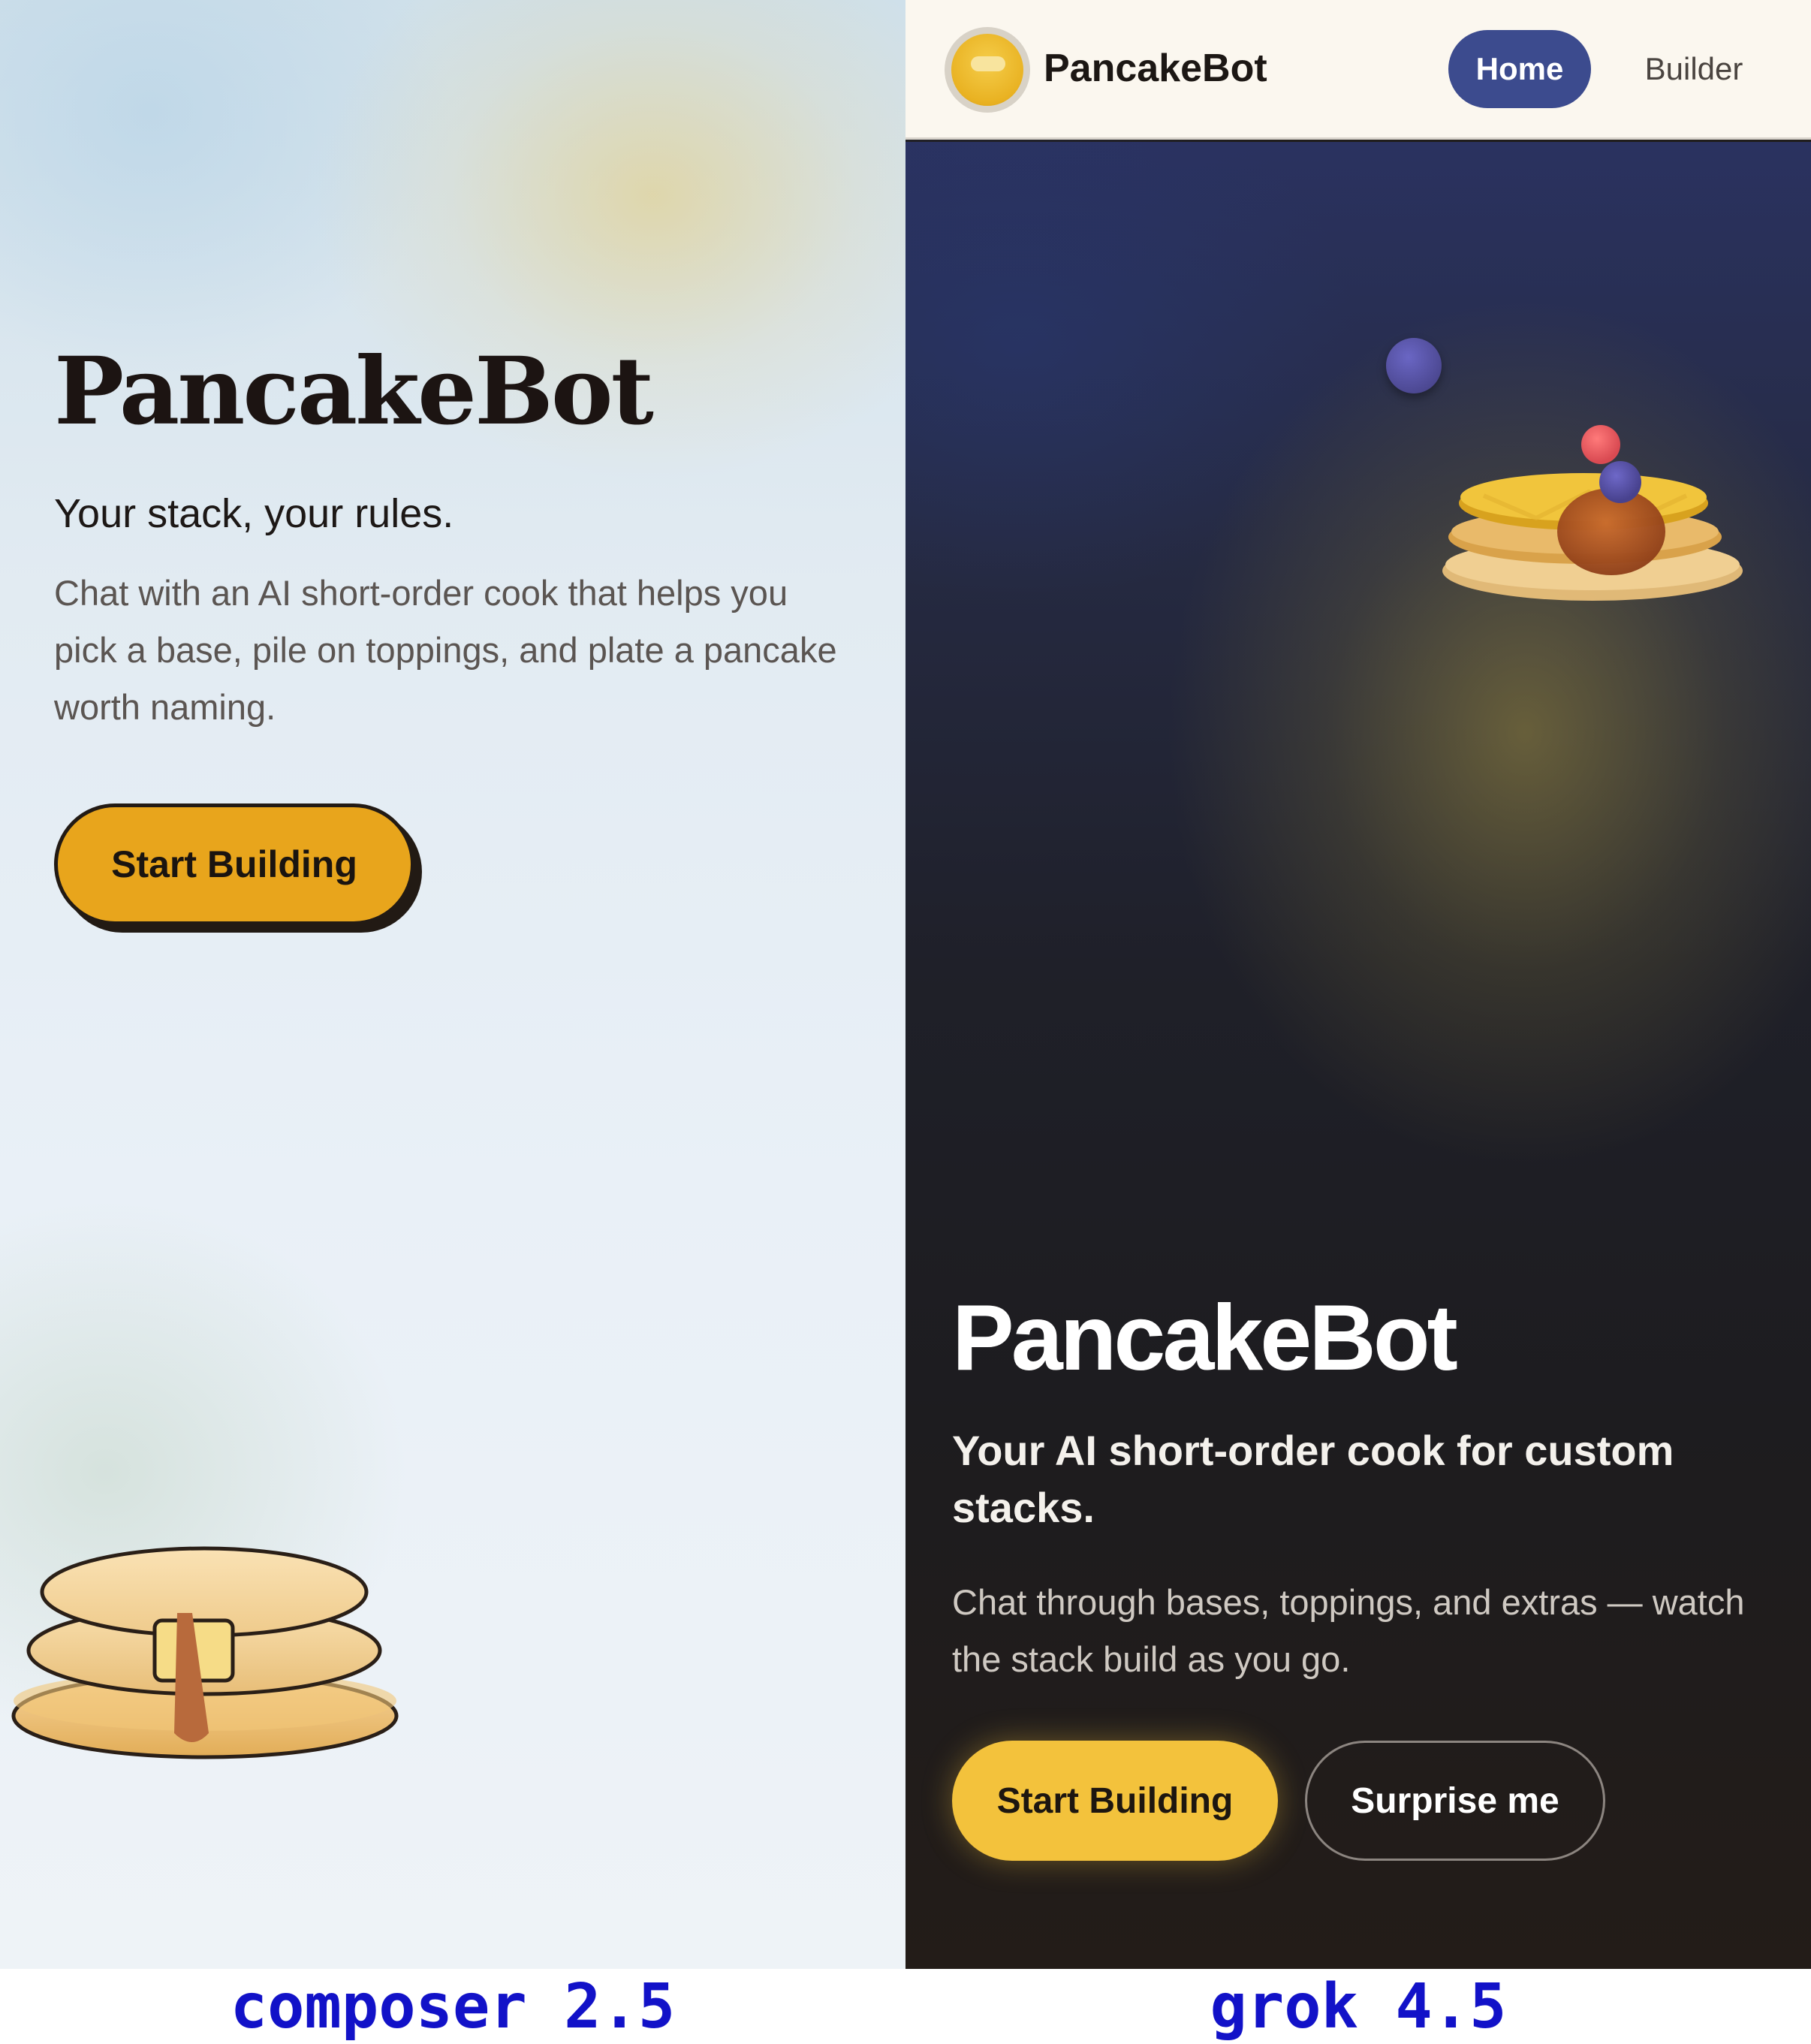  I want to click on nav-builder-link: Builder, so click(1694, 69).